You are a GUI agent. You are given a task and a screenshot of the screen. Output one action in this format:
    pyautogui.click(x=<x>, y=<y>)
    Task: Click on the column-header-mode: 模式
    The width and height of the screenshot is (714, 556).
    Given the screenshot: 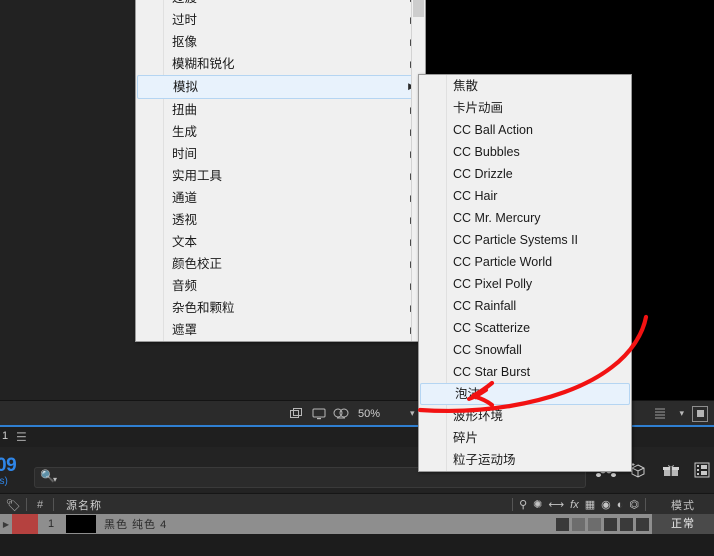 What is the action you would take?
    pyautogui.click(x=683, y=505)
    